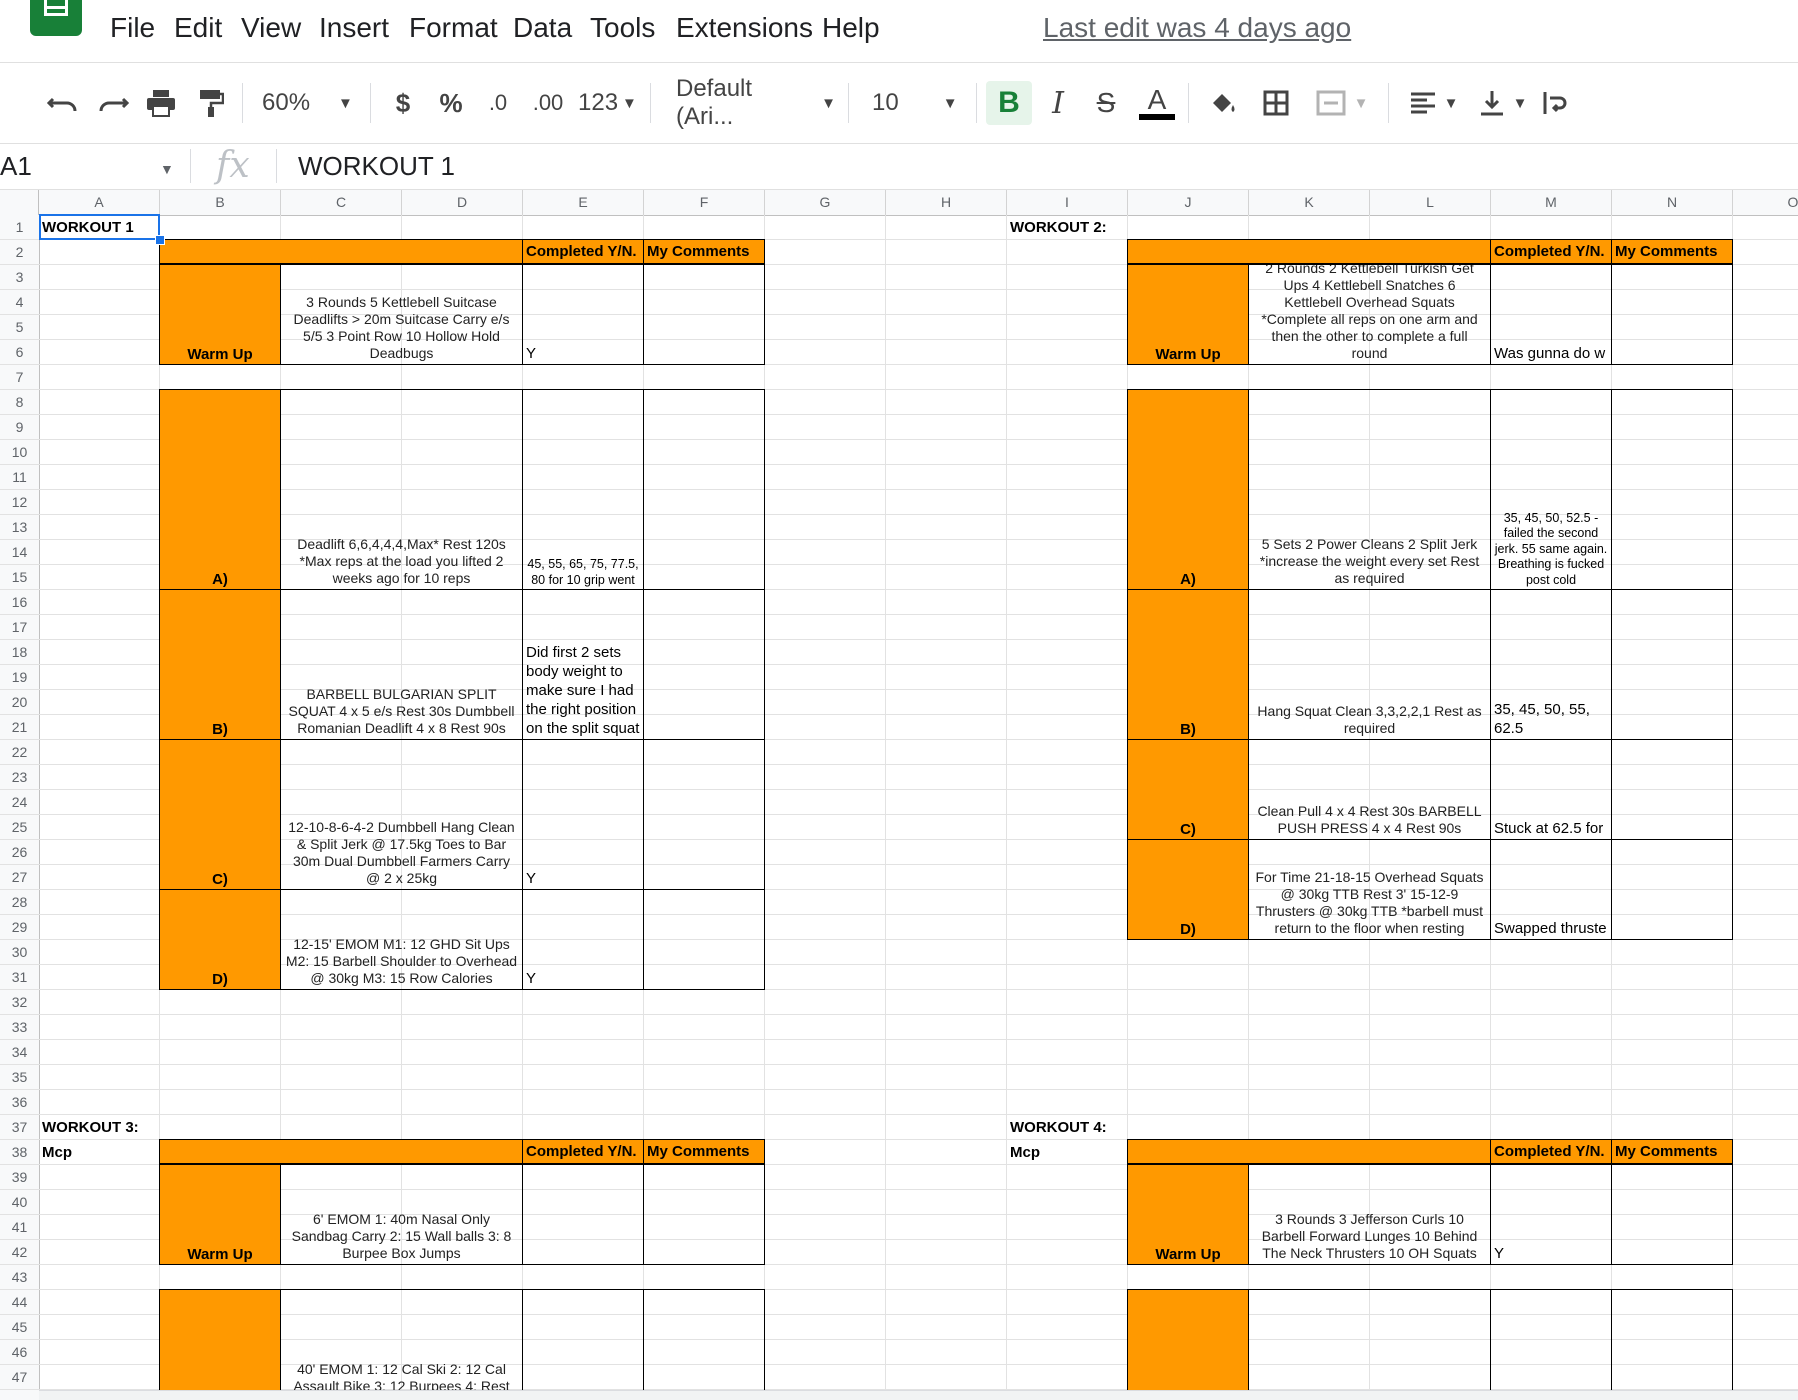 The image size is (1798, 1400). What do you see at coordinates (1555, 103) in the screenshot?
I see `text-wrap-icon` at bounding box center [1555, 103].